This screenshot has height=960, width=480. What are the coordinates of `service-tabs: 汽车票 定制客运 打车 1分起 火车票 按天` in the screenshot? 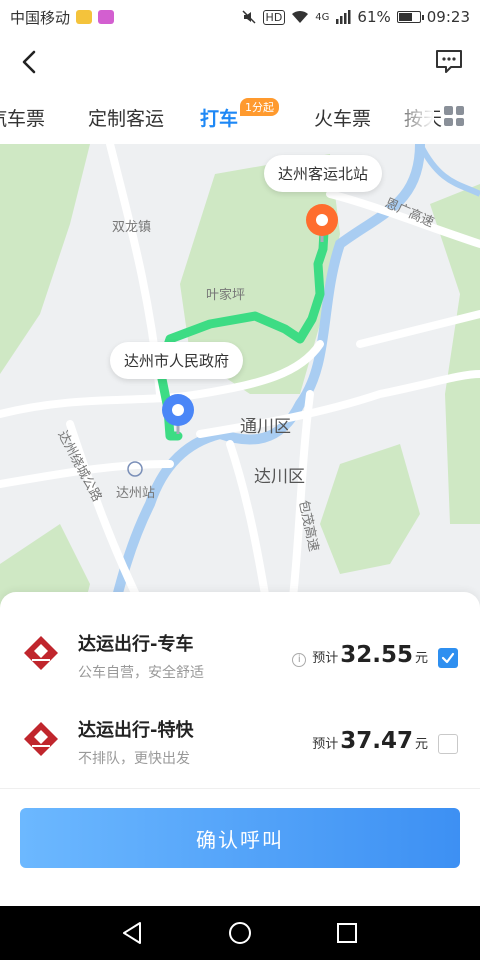 It's located at (240, 116).